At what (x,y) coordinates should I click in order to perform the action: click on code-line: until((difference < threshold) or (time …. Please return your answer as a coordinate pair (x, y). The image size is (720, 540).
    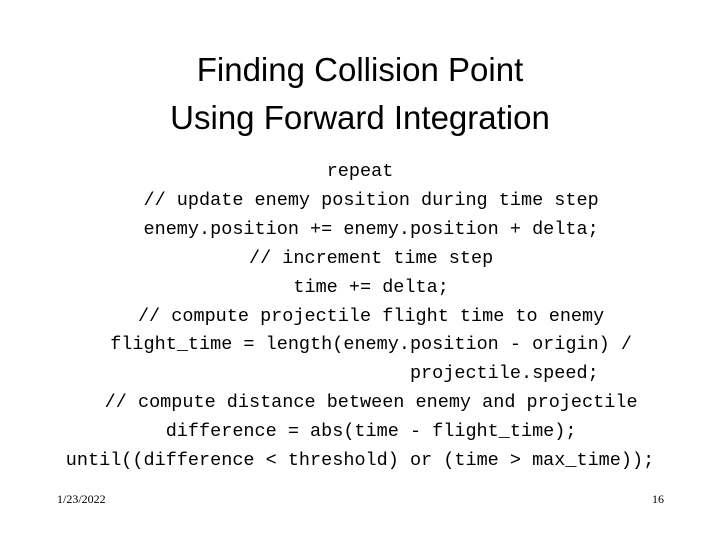
    Looking at the image, I should click on (360, 461).